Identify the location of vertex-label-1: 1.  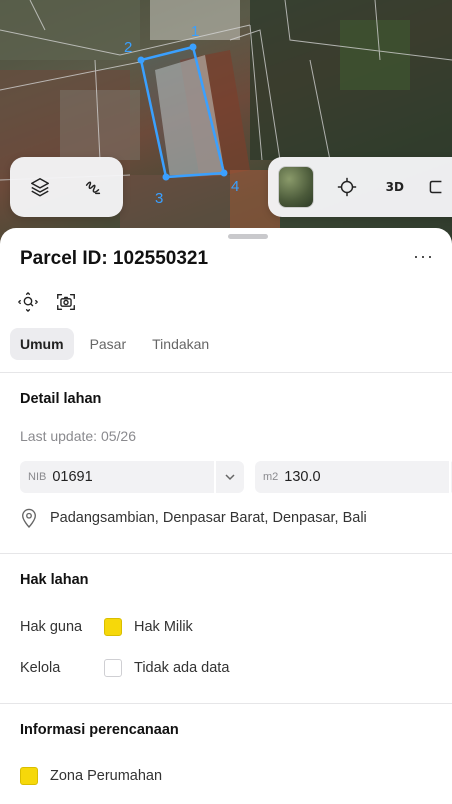
(195, 31).